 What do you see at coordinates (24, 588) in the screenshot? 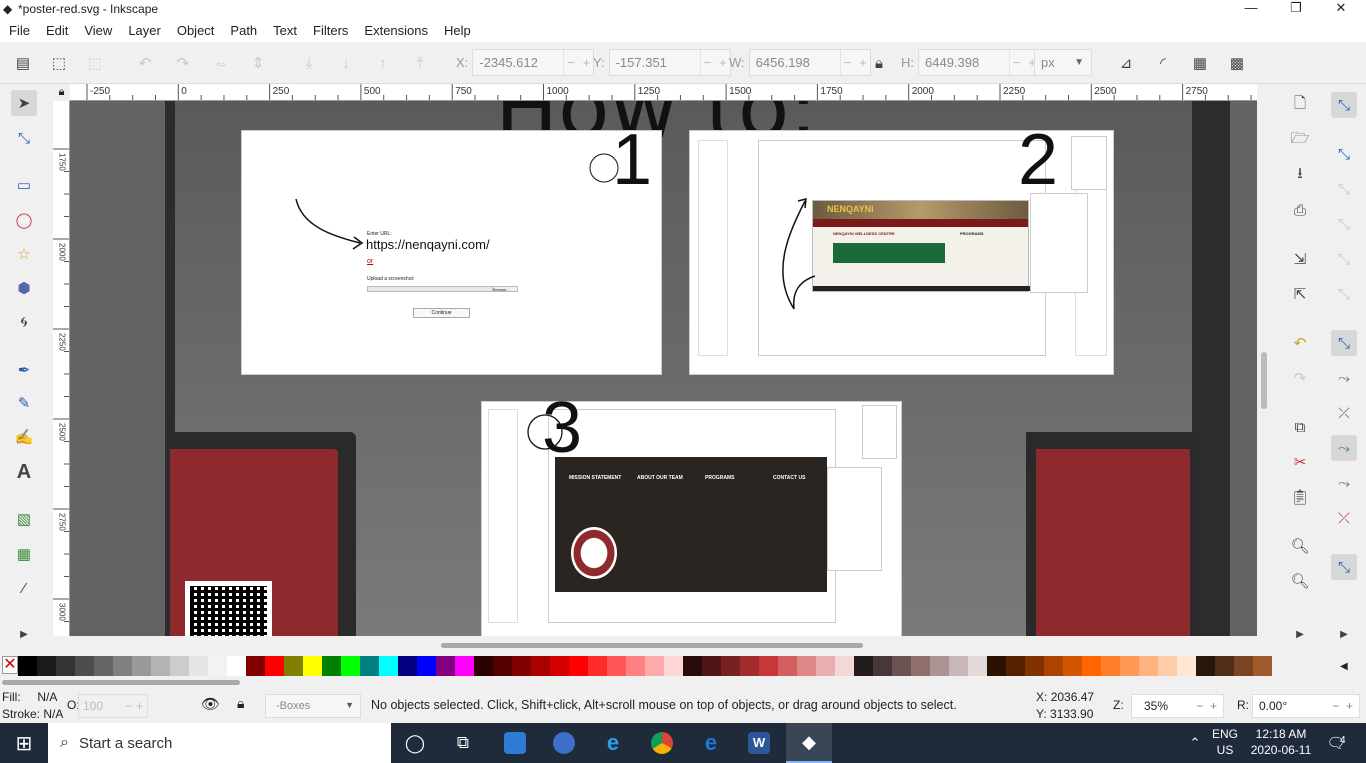
I see `dropper-tool-icon: ⁄` at bounding box center [24, 588].